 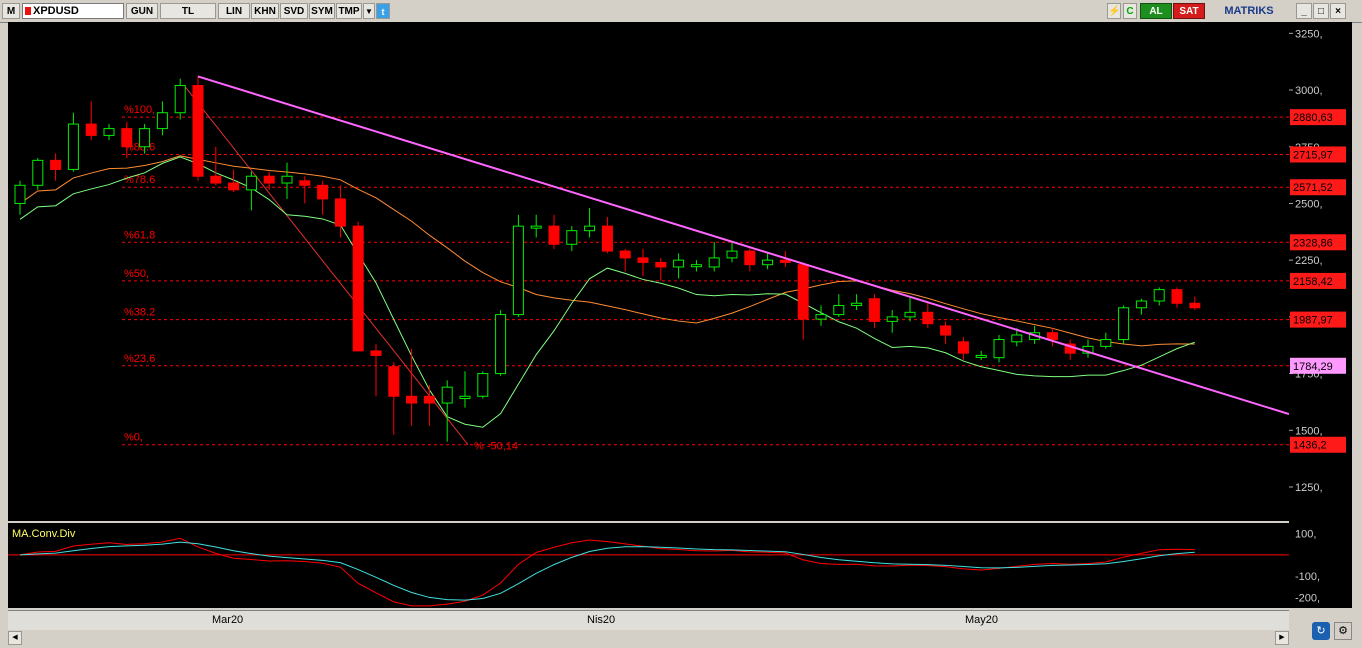 What do you see at coordinates (188, 11) in the screenshot?
I see `tb-tl: TL` at bounding box center [188, 11].